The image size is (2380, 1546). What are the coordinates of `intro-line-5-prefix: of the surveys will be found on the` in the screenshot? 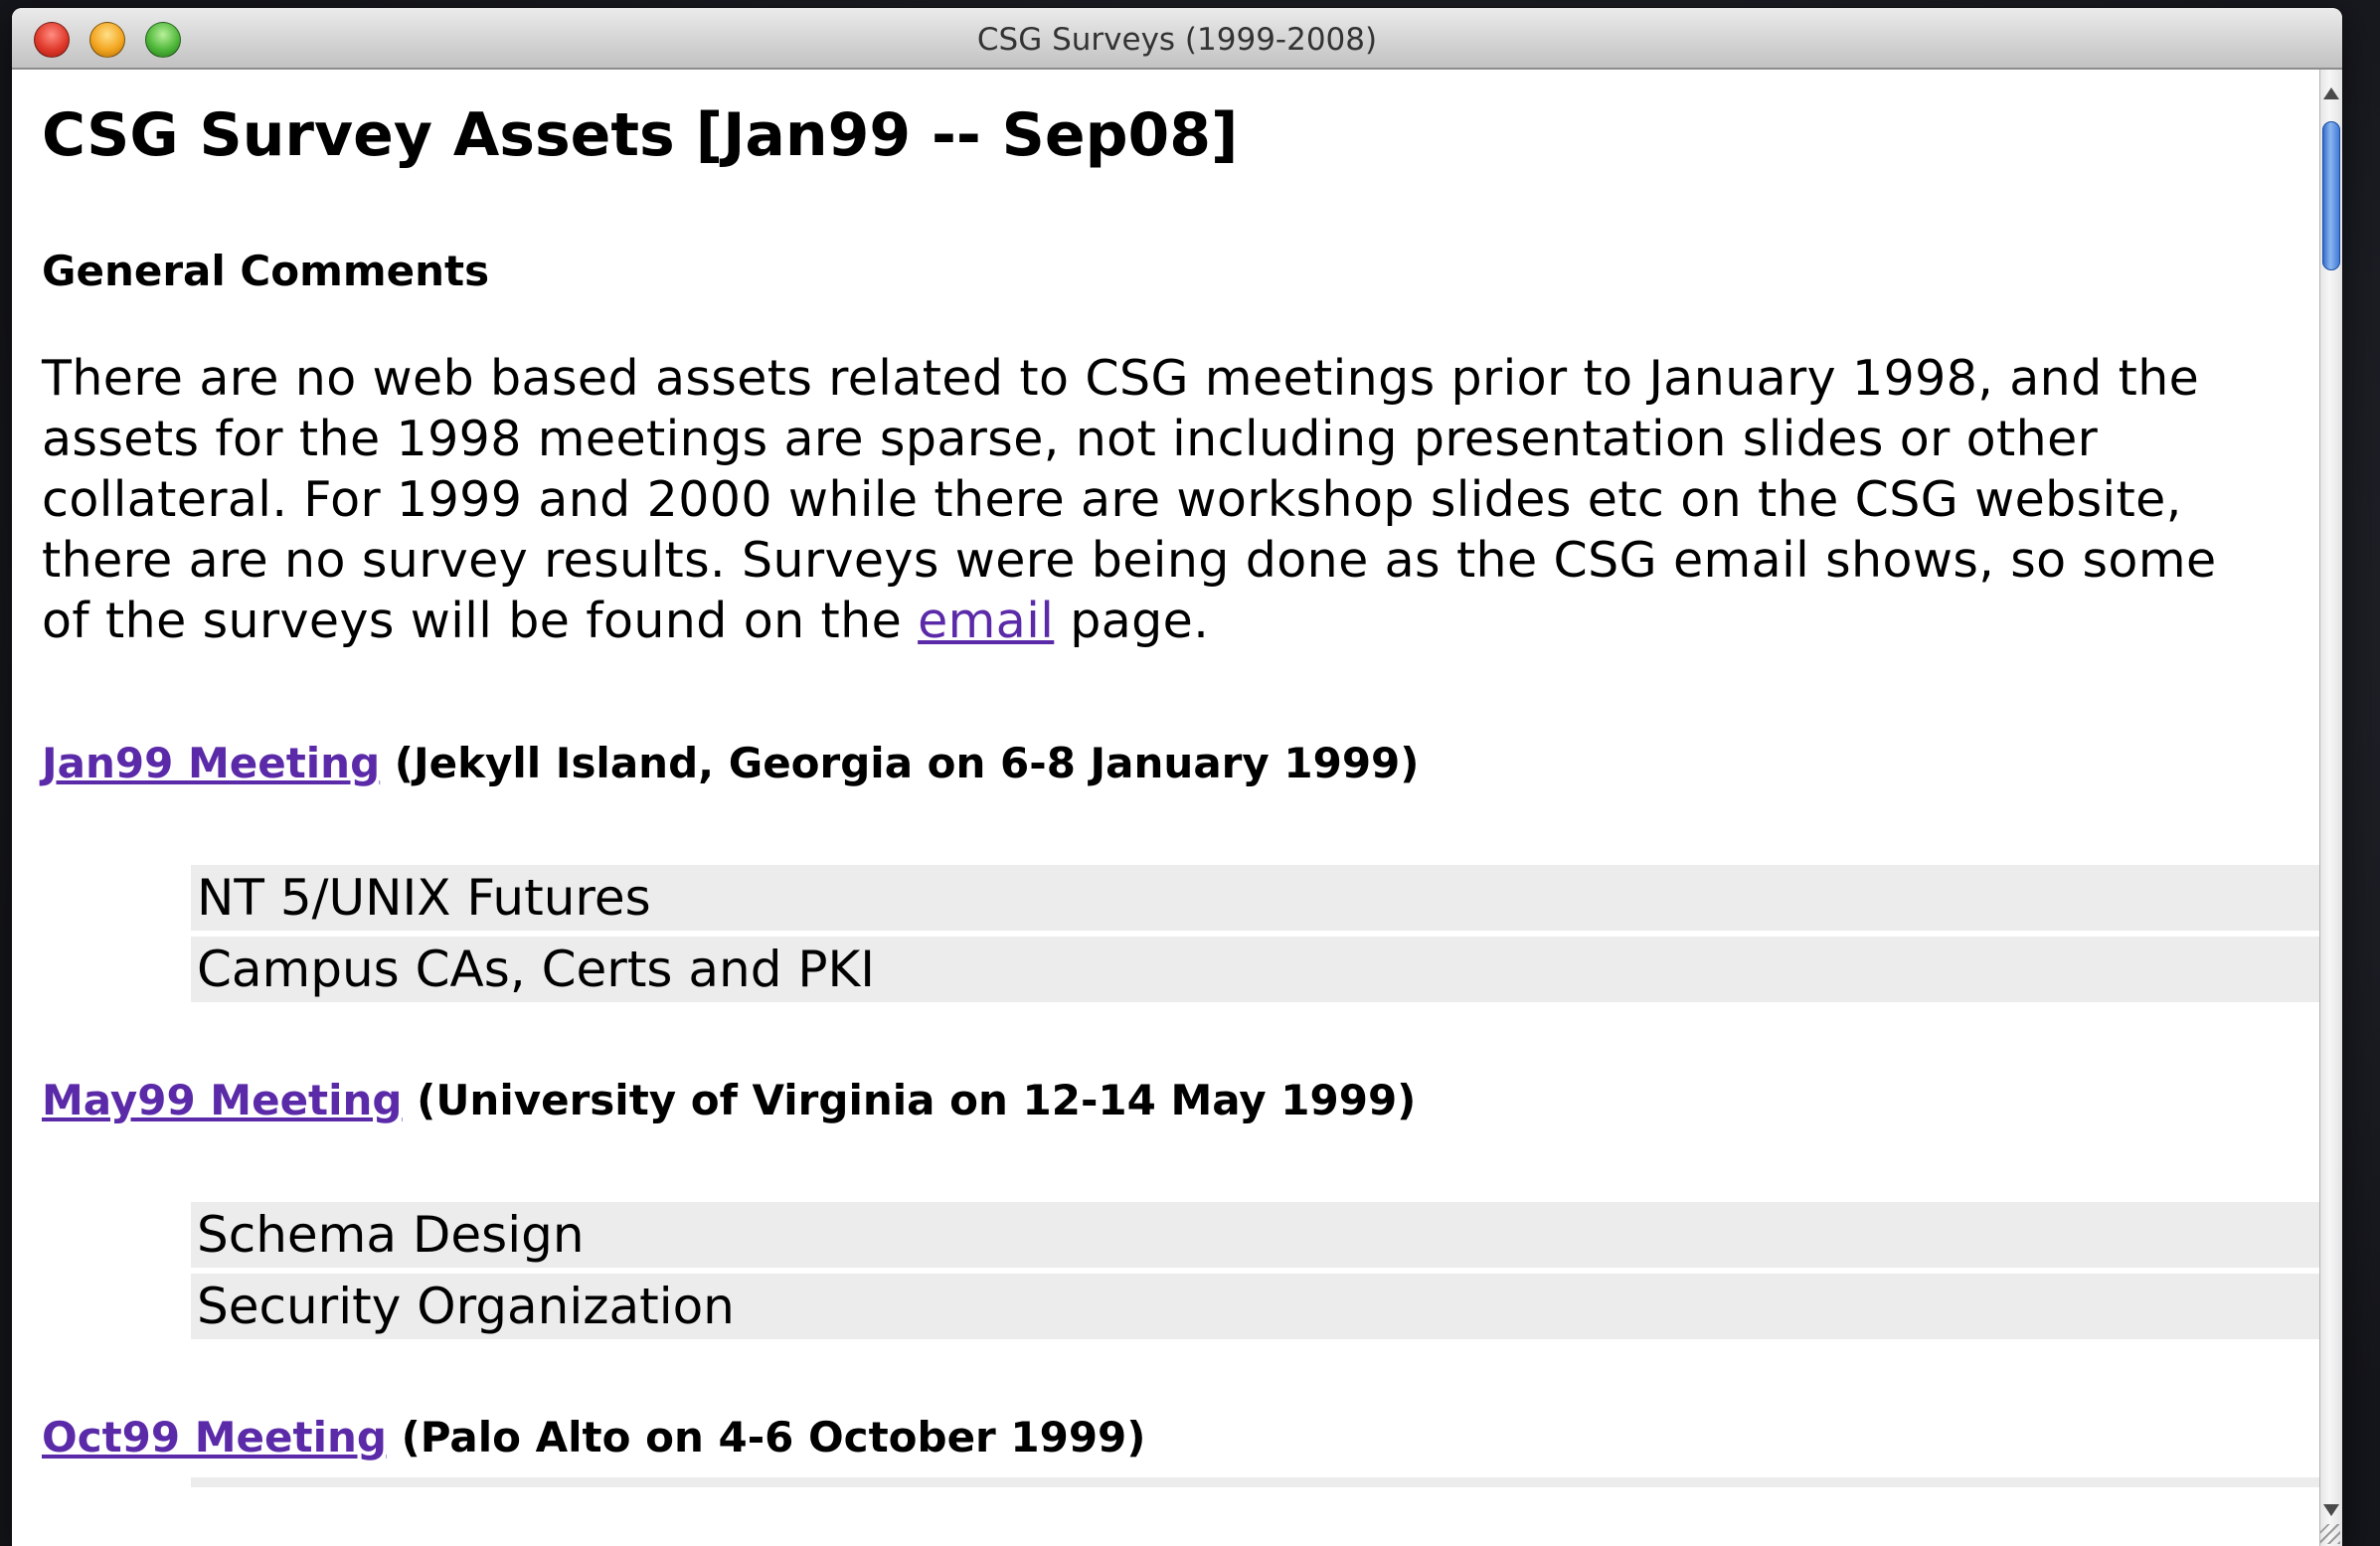 It's located at (480, 621).